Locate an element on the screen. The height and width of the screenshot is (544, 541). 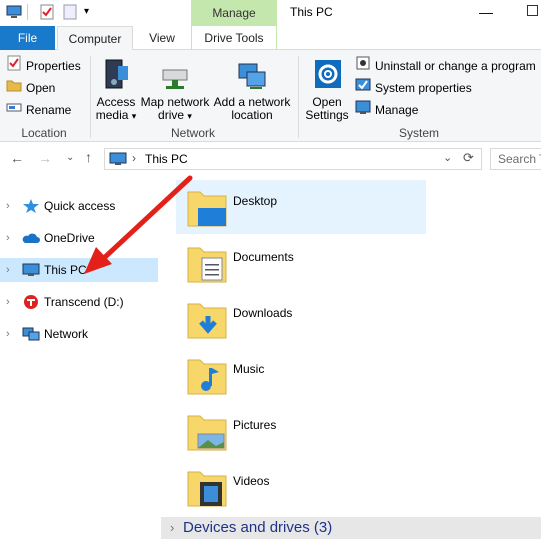
minimize-button: — is located at coordinates (486, 12).